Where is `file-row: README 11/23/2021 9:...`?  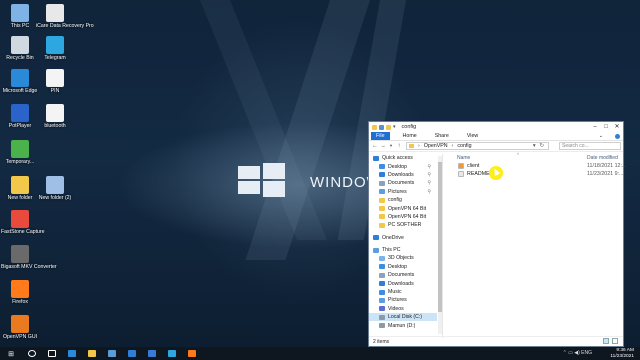
file-row: README 11/23/2021 9:... is located at coordinates (534, 174).